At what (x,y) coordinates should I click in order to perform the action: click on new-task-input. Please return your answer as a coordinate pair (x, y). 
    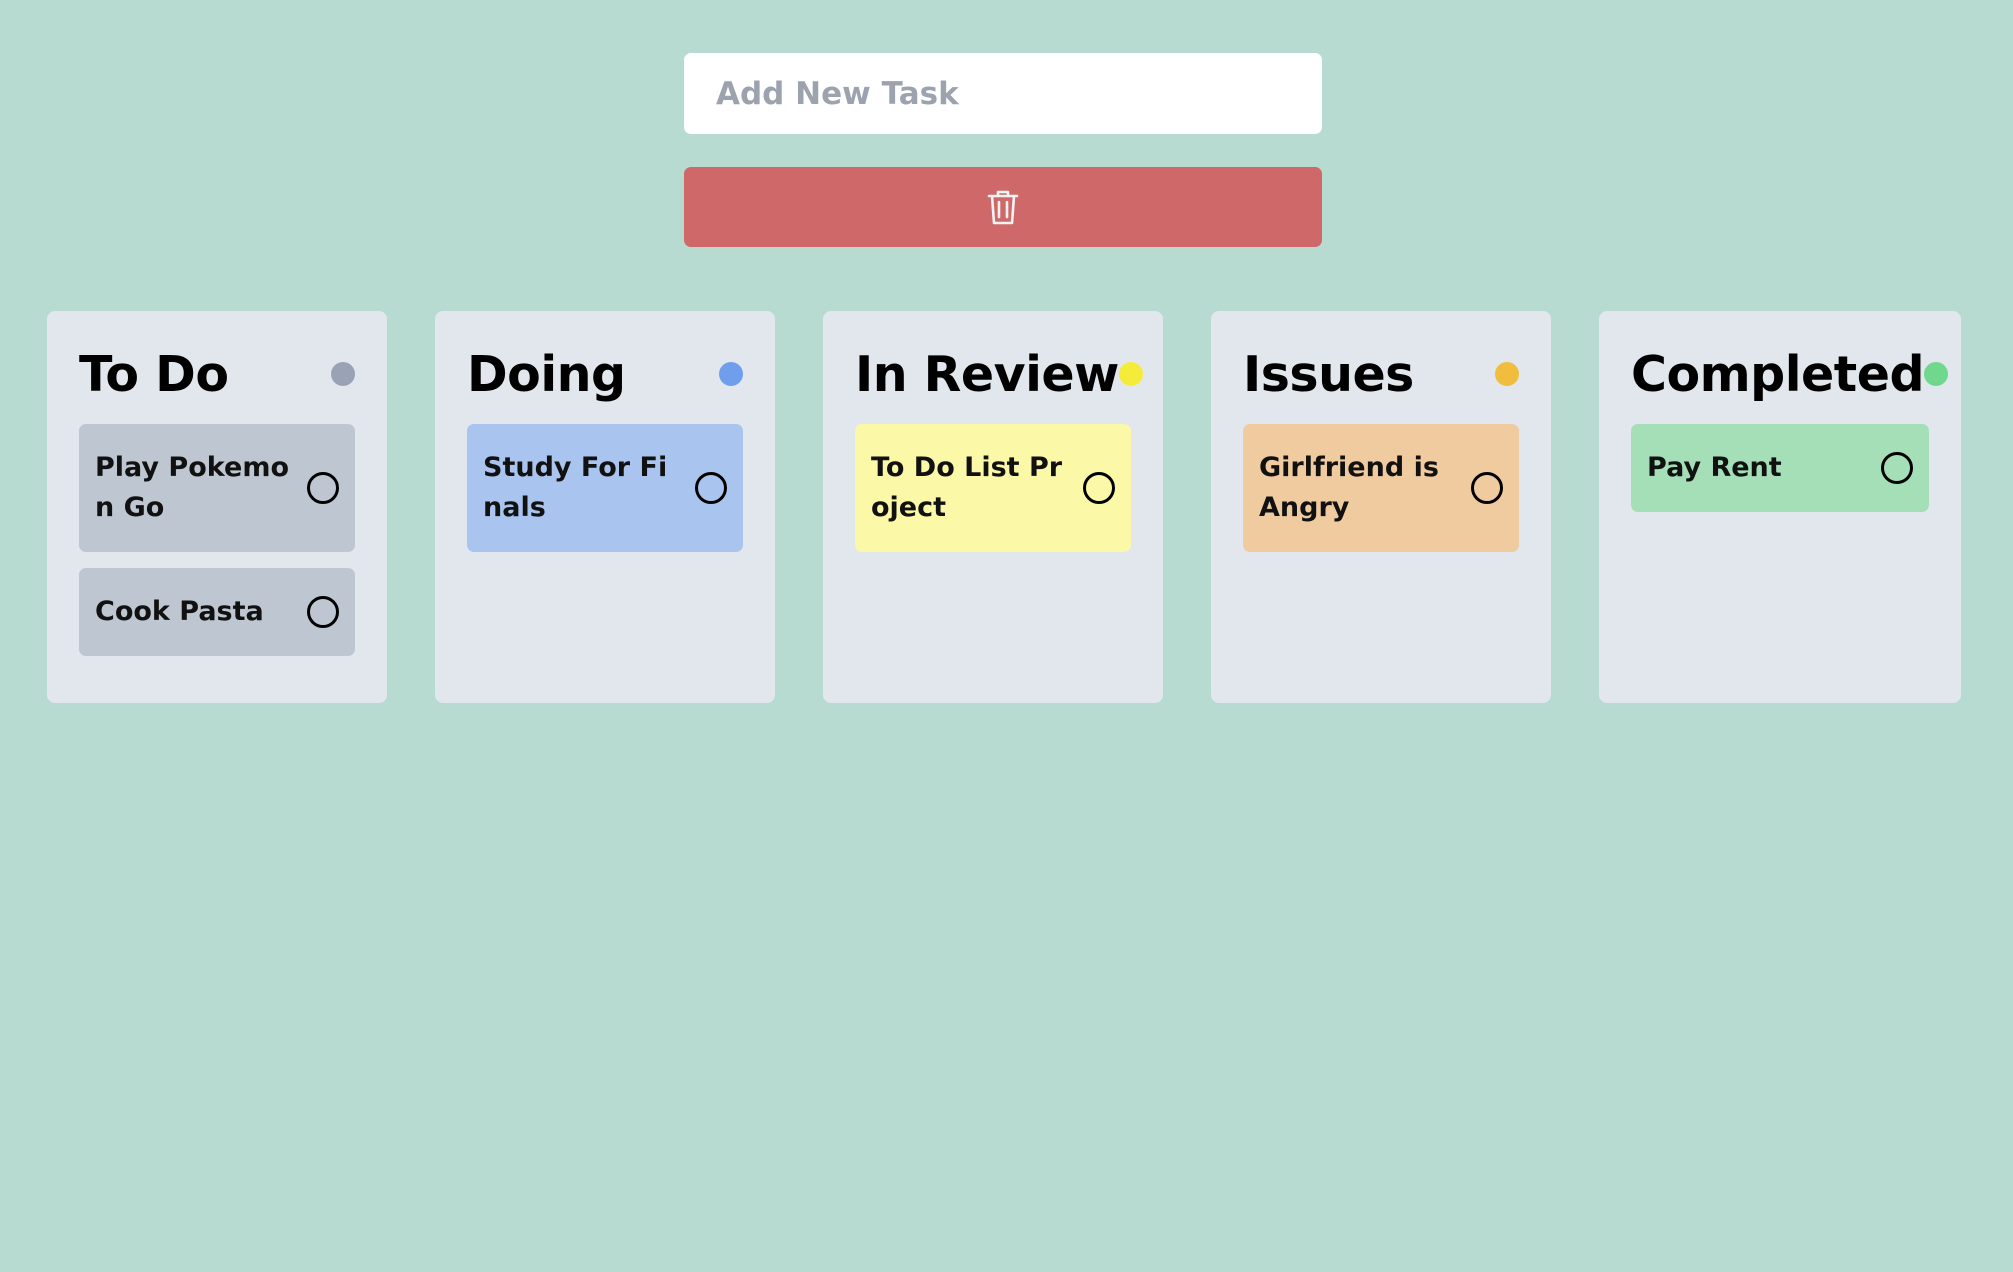
    Looking at the image, I should click on (1003, 93).